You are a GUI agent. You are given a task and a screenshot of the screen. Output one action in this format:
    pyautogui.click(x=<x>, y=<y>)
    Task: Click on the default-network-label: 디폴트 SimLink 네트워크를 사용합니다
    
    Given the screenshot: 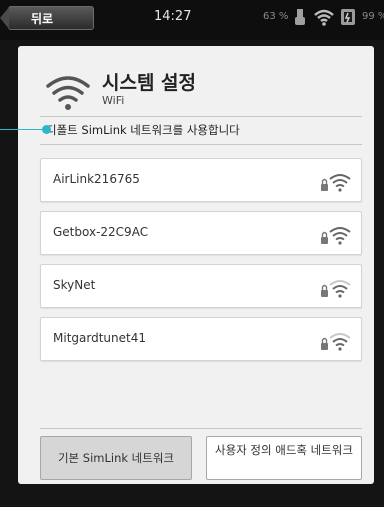 What is the action you would take?
    pyautogui.click(x=143, y=130)
    